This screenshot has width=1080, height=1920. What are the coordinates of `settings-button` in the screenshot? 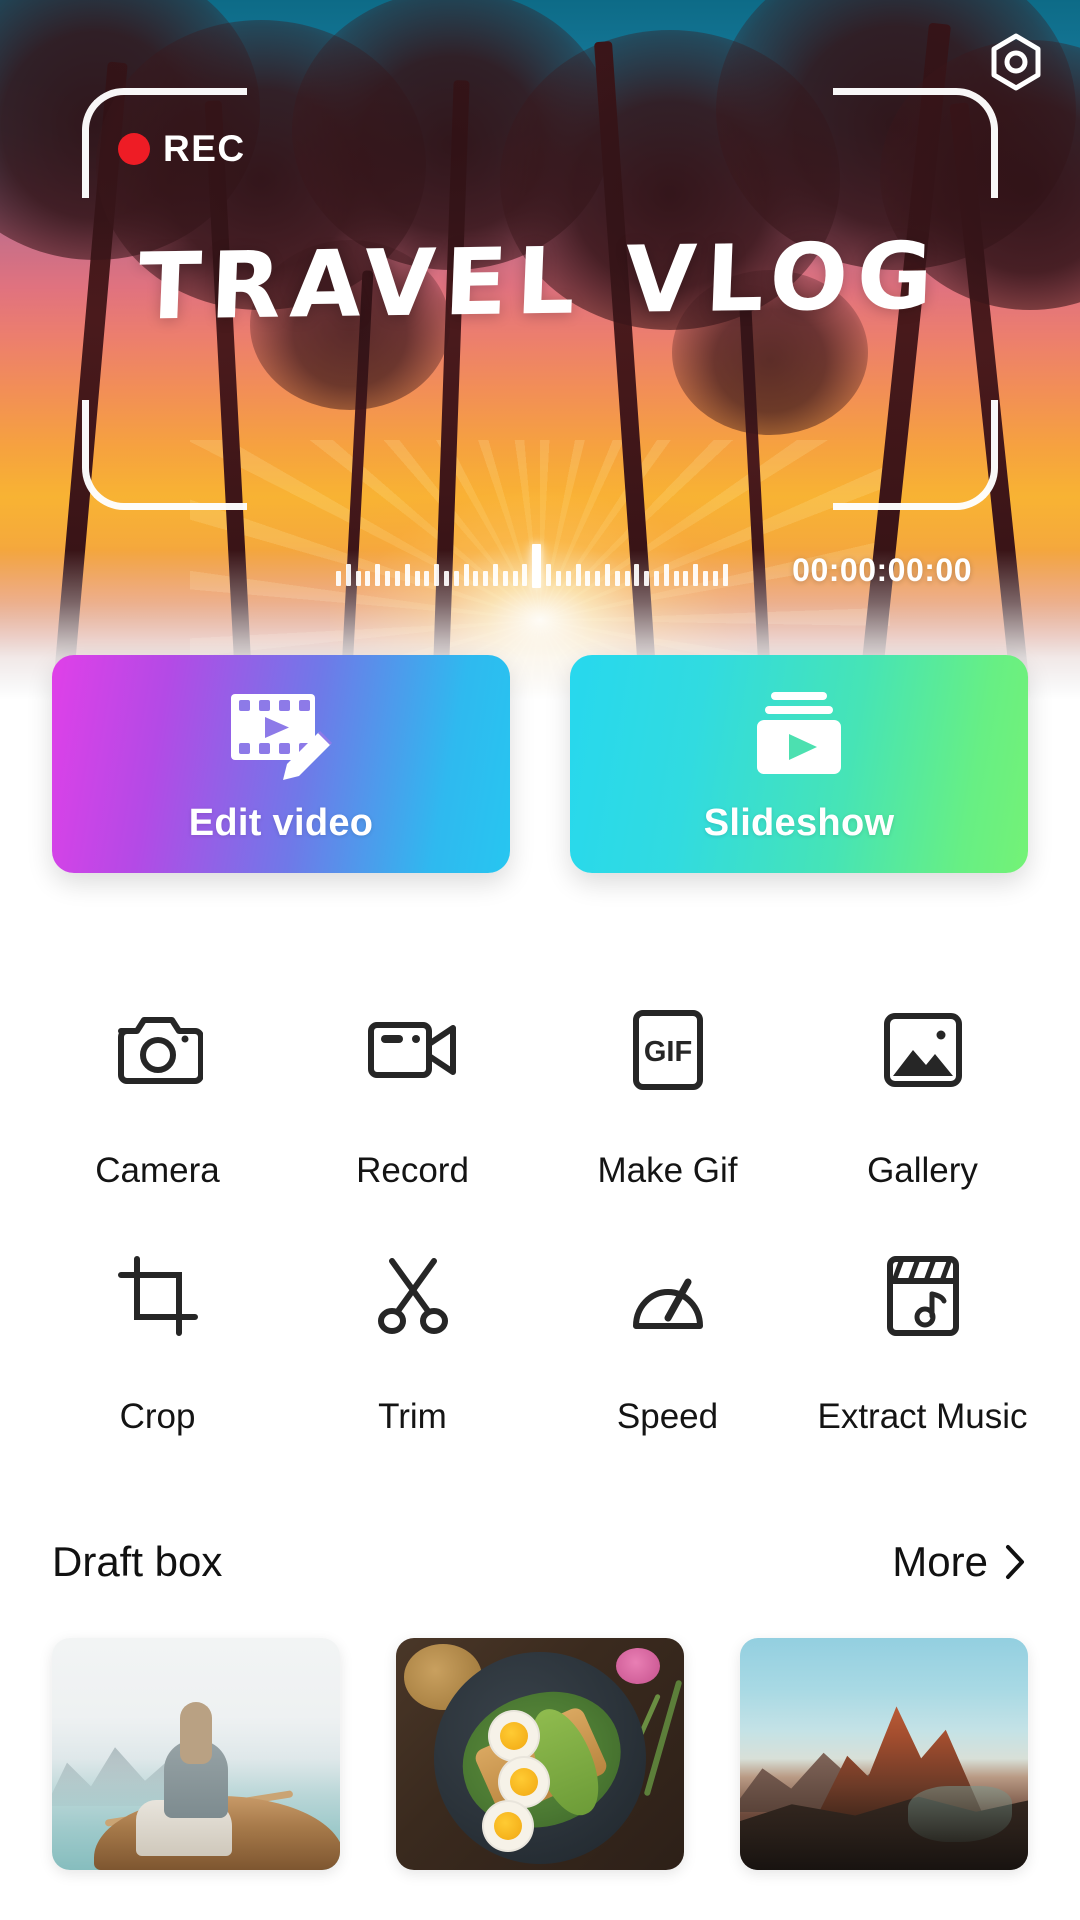 It's located at (1016, 62).